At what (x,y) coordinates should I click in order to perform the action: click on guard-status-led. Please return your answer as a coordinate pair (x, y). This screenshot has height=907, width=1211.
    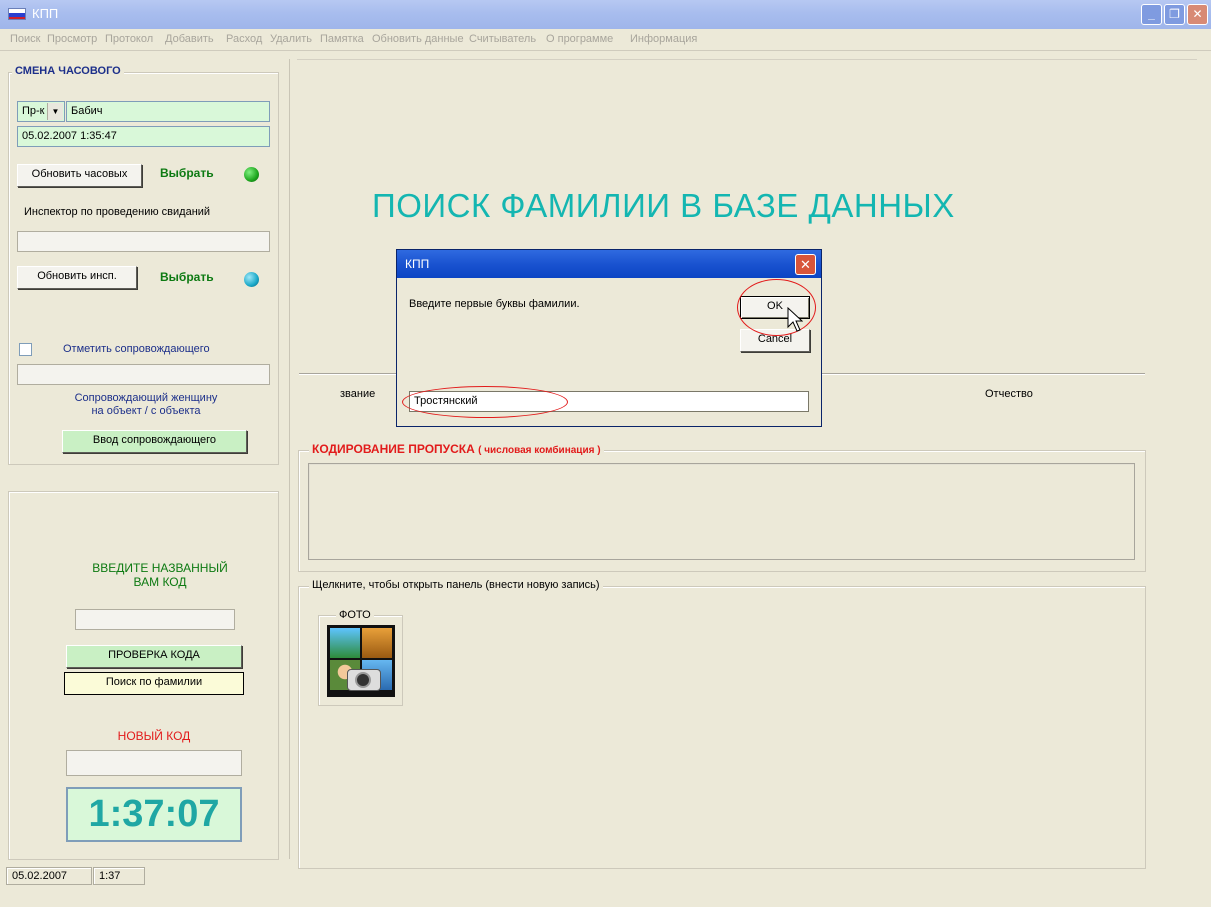
    Looking at the image, I should click on (251, 174).